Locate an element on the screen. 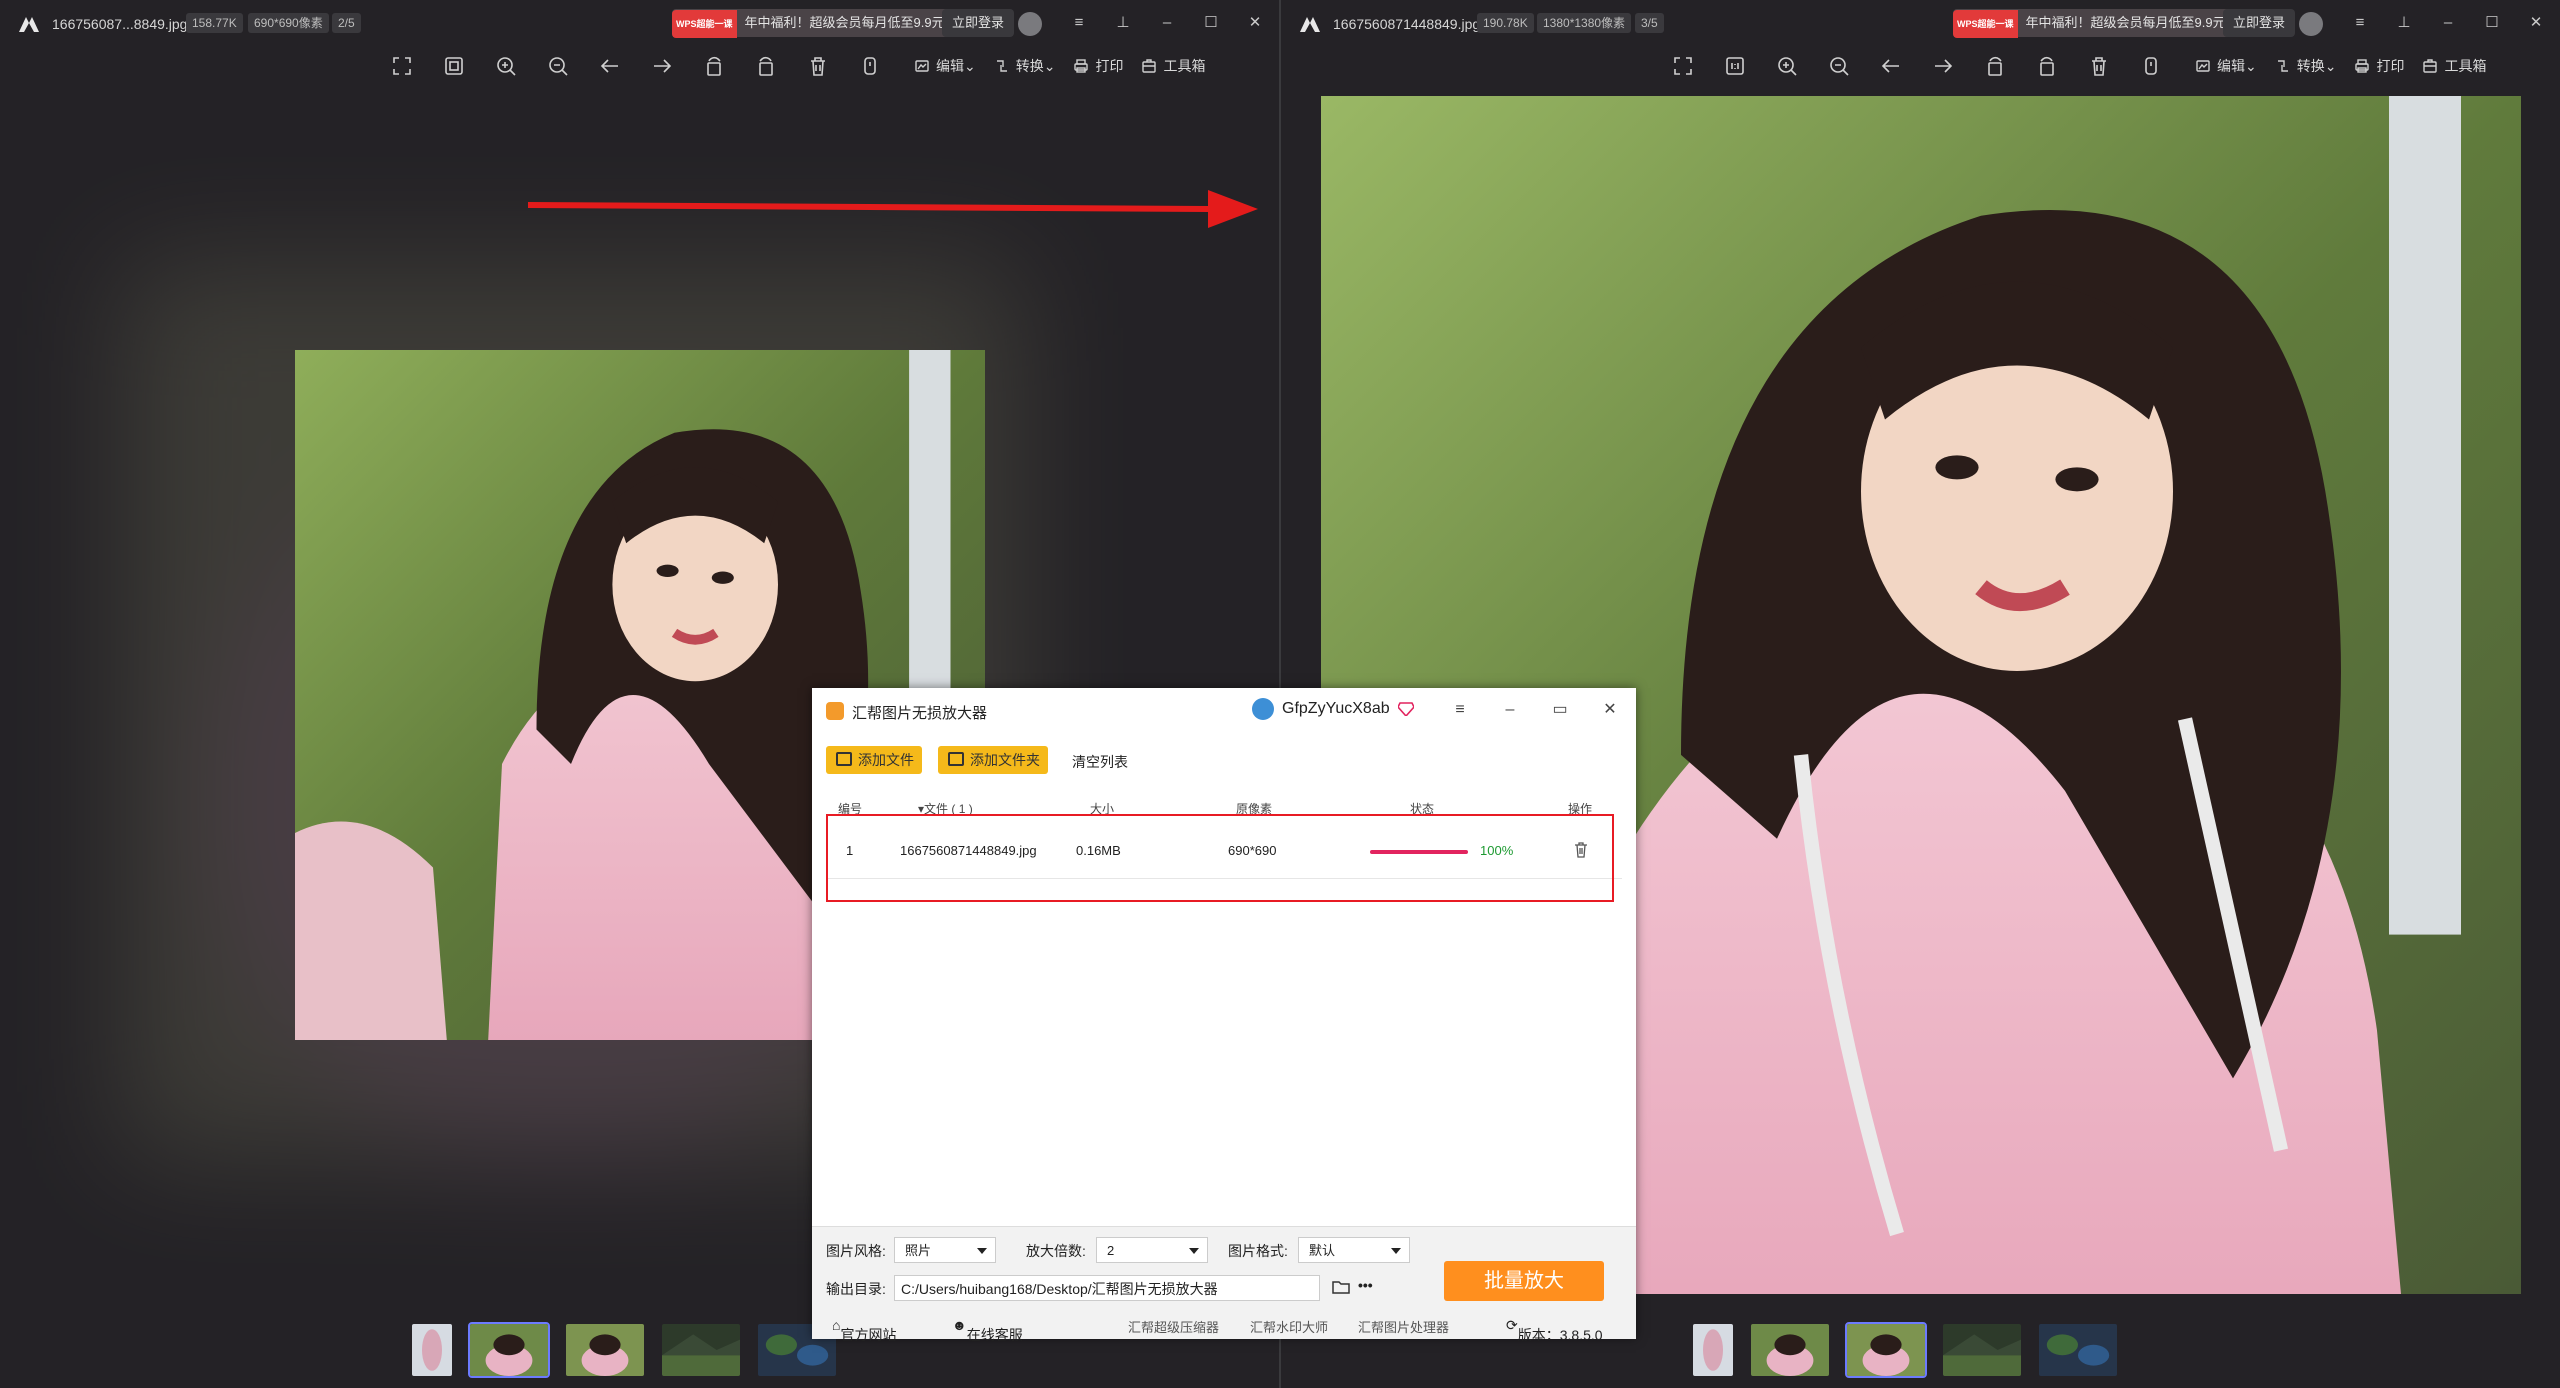 The width and height of the screenshot is (2560, 1388). maximize-icon: ▭ is located at coordinates (1560, 710).